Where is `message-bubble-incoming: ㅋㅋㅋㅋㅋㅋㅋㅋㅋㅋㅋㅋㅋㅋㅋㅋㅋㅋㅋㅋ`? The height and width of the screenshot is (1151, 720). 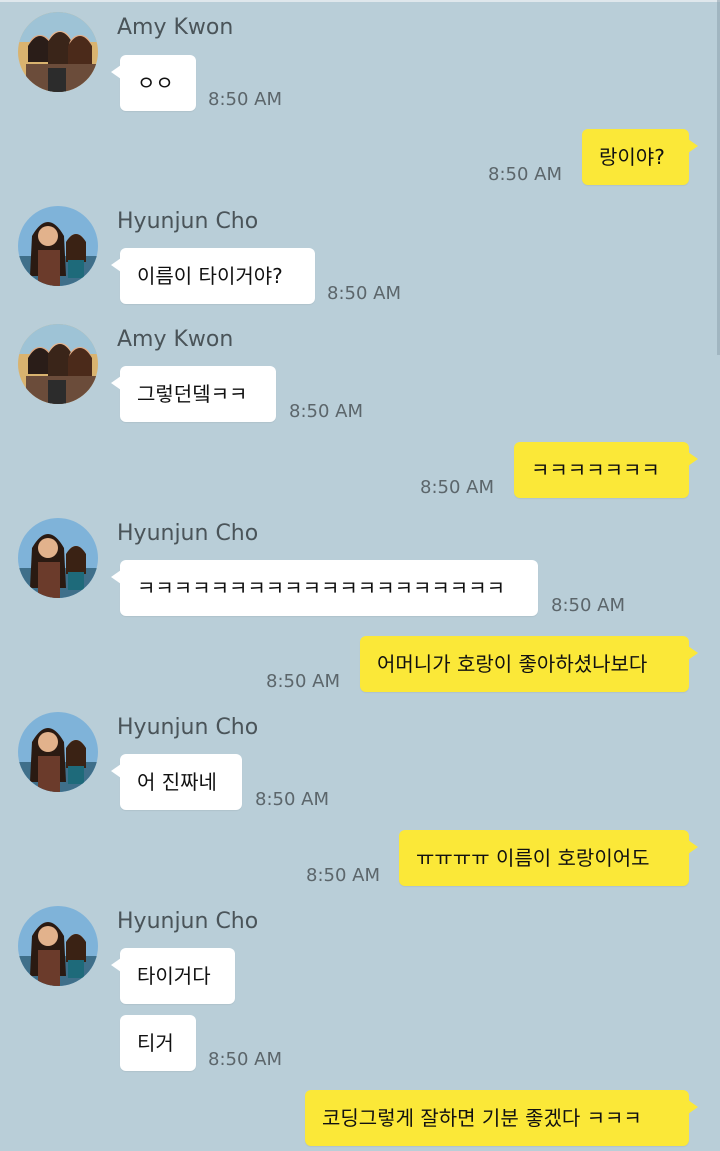 message-bubble-incoming: ㅋㅋㅋㅋㅋㅋㅋㅋㅋㅋㅋㅋㅋㅋㅋㅋㅋㅋㅋㅋ is located at coordinates (324, 588).